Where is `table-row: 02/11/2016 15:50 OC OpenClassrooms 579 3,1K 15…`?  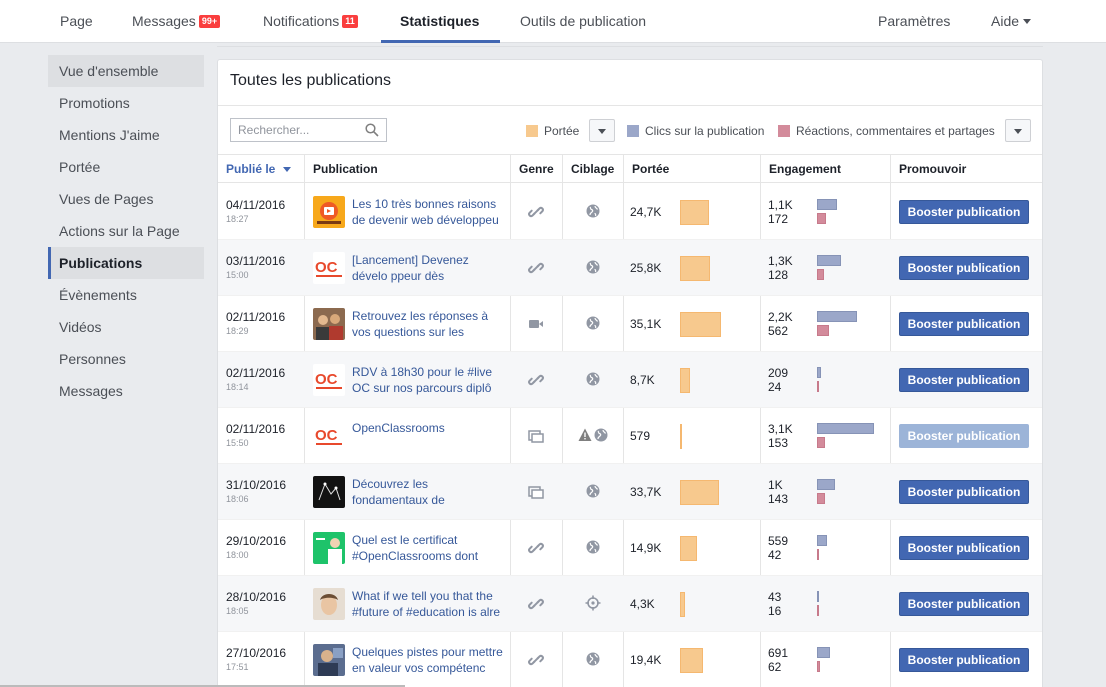 table-row: 02/11/2016 15:50 OC OpenClassrooms 579 3,1K 15… is located at coordinates (630, 436).